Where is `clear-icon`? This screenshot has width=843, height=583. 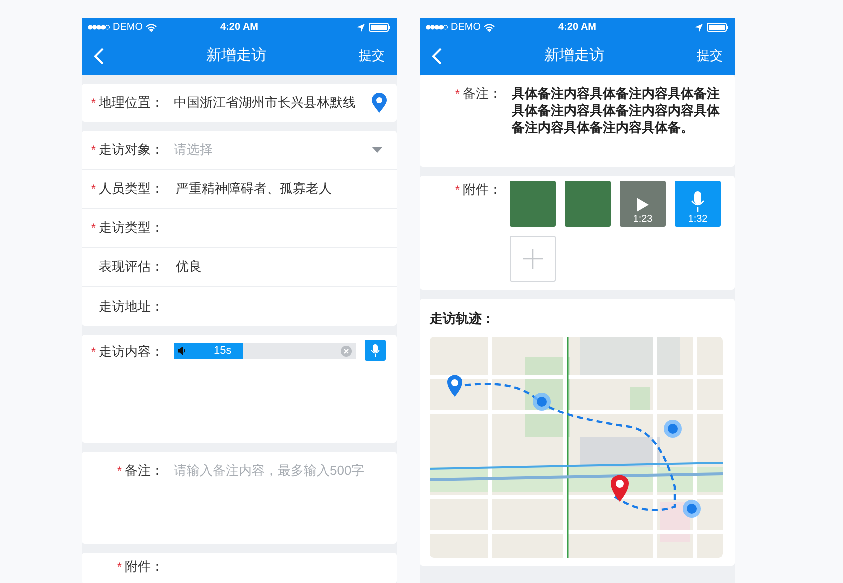 clear-icon is located at coordinates (346, 351).